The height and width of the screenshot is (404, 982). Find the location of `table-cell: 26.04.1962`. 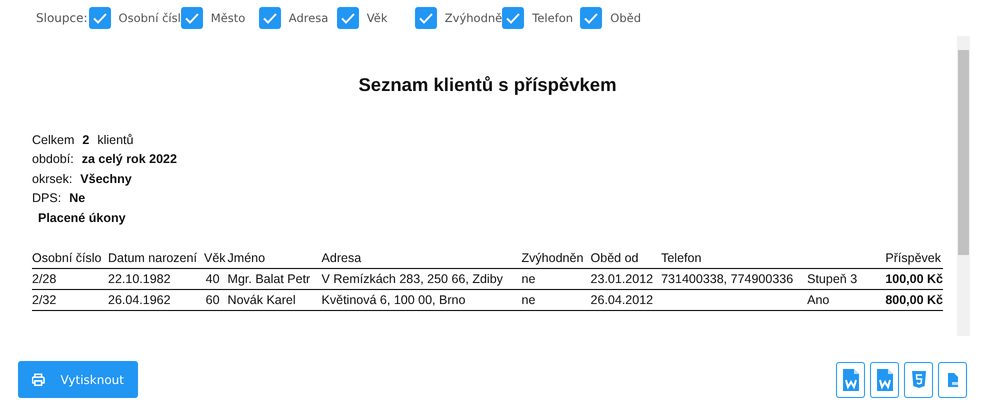

table-cell: 26.04.1962 is located at coordinates (139, 299).